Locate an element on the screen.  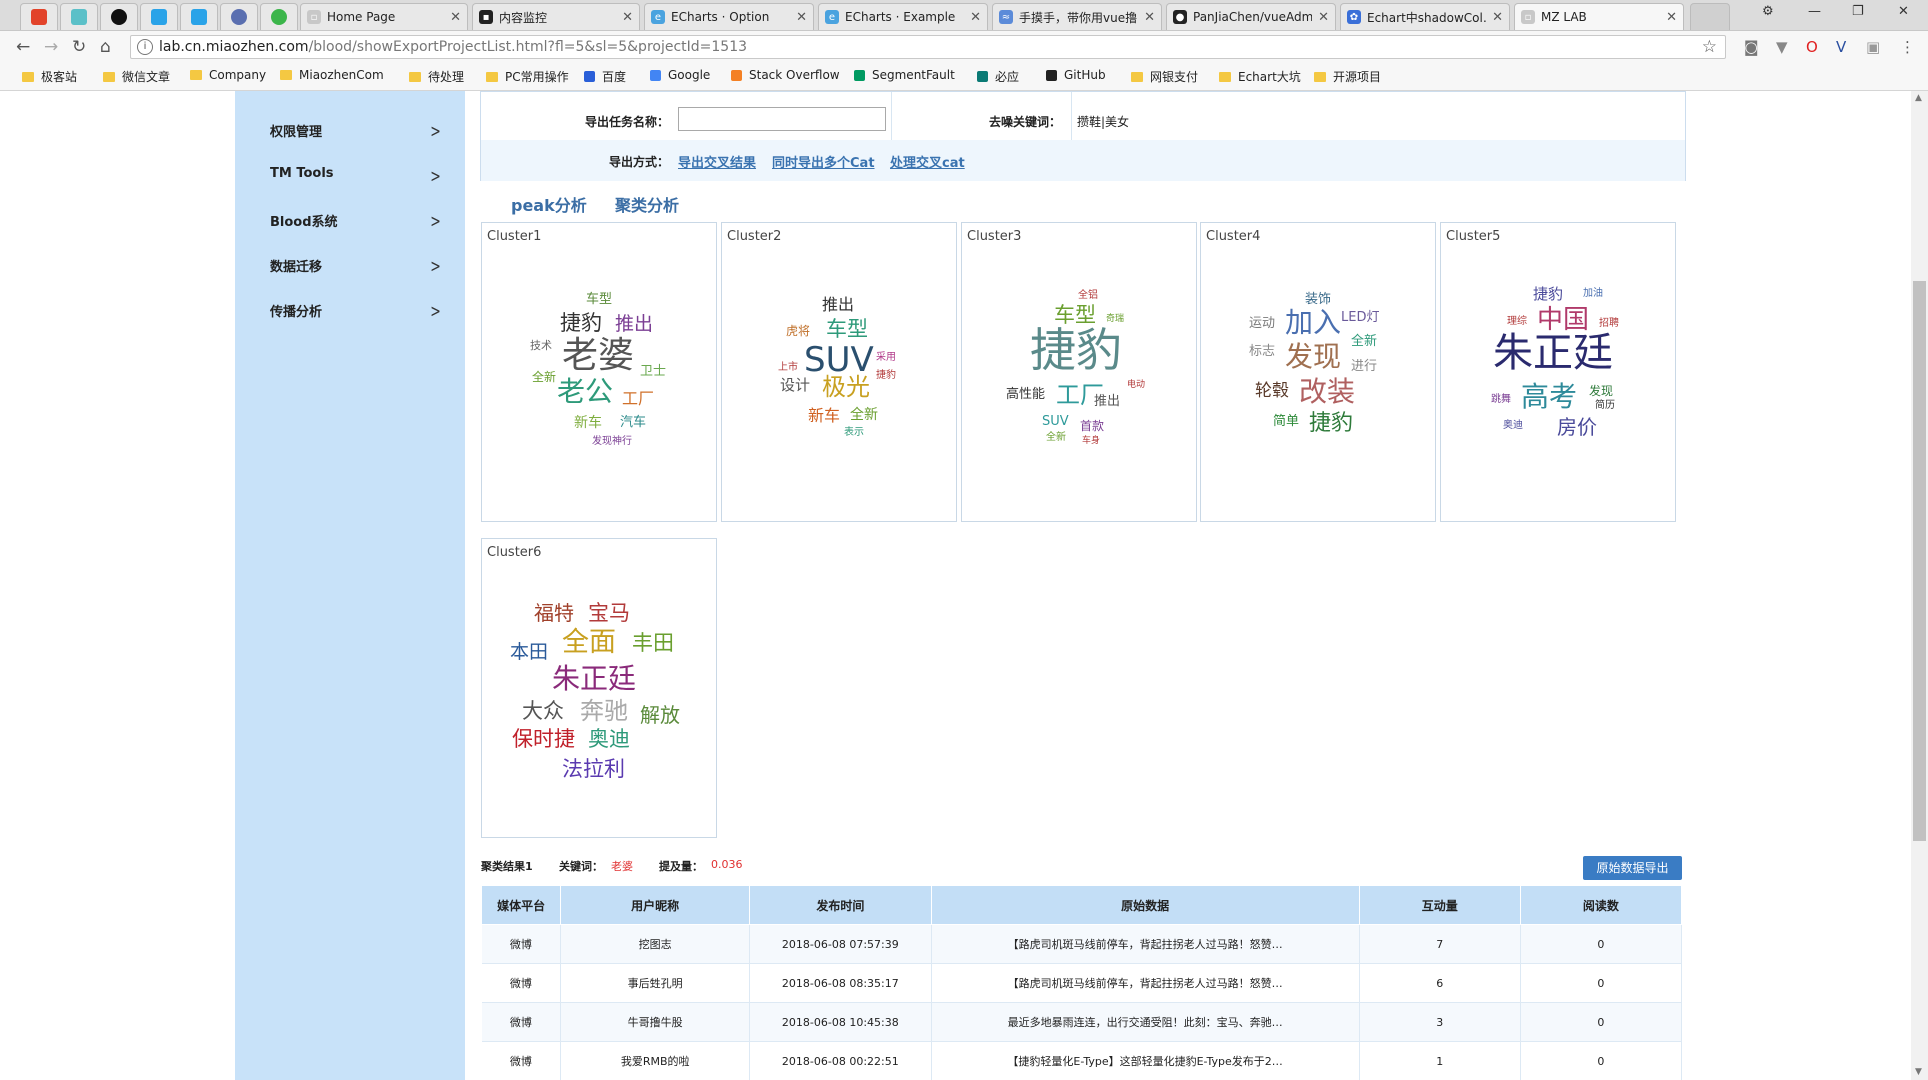
word-cloud-term: 全铝 is located at coordinates (1088, 296).